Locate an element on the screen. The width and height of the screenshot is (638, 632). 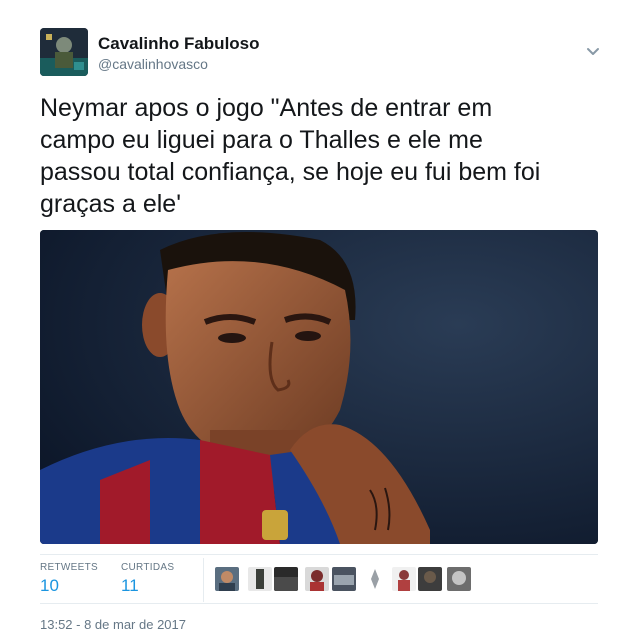
tweet-timestamp: 13:52 - 8 de mar de 2017 is located at coordinates (113, 624).